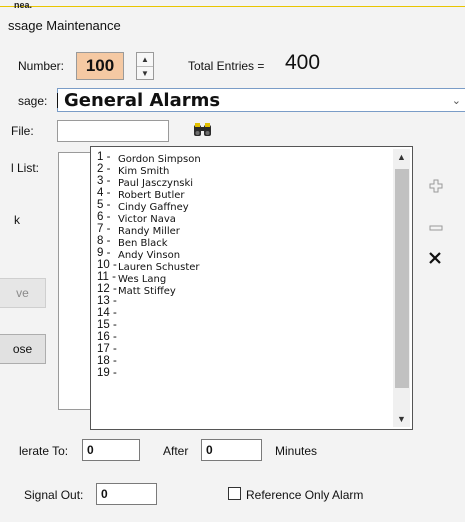 The image size is (465, 522). I want to click on chevron-down-icon: ▼, so click(145, 73).